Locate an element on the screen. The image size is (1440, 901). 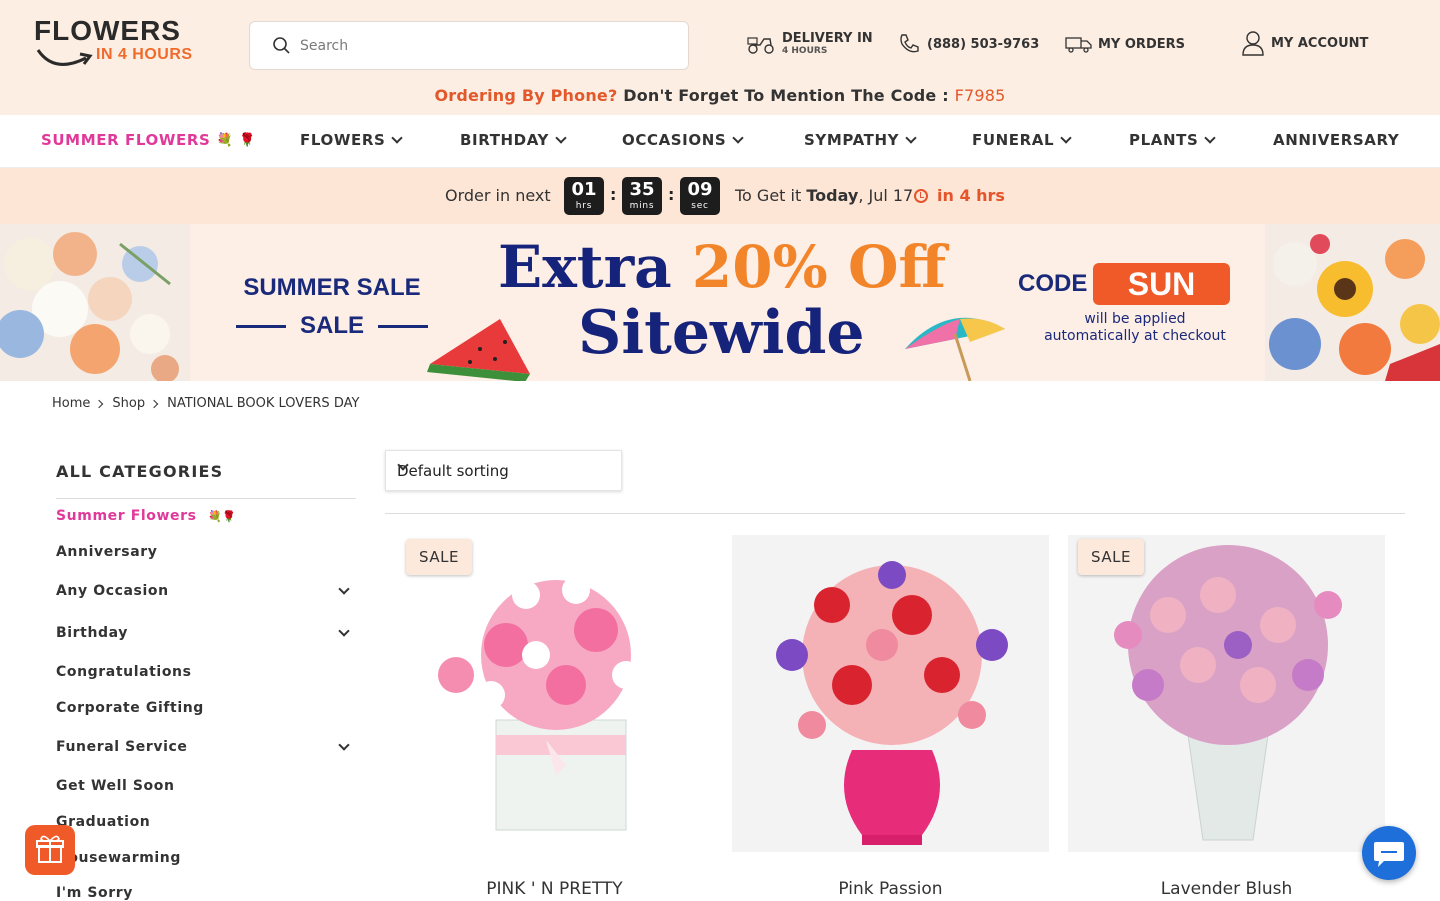
nav-label: PLANTS is located at coordinates (1164, 140).